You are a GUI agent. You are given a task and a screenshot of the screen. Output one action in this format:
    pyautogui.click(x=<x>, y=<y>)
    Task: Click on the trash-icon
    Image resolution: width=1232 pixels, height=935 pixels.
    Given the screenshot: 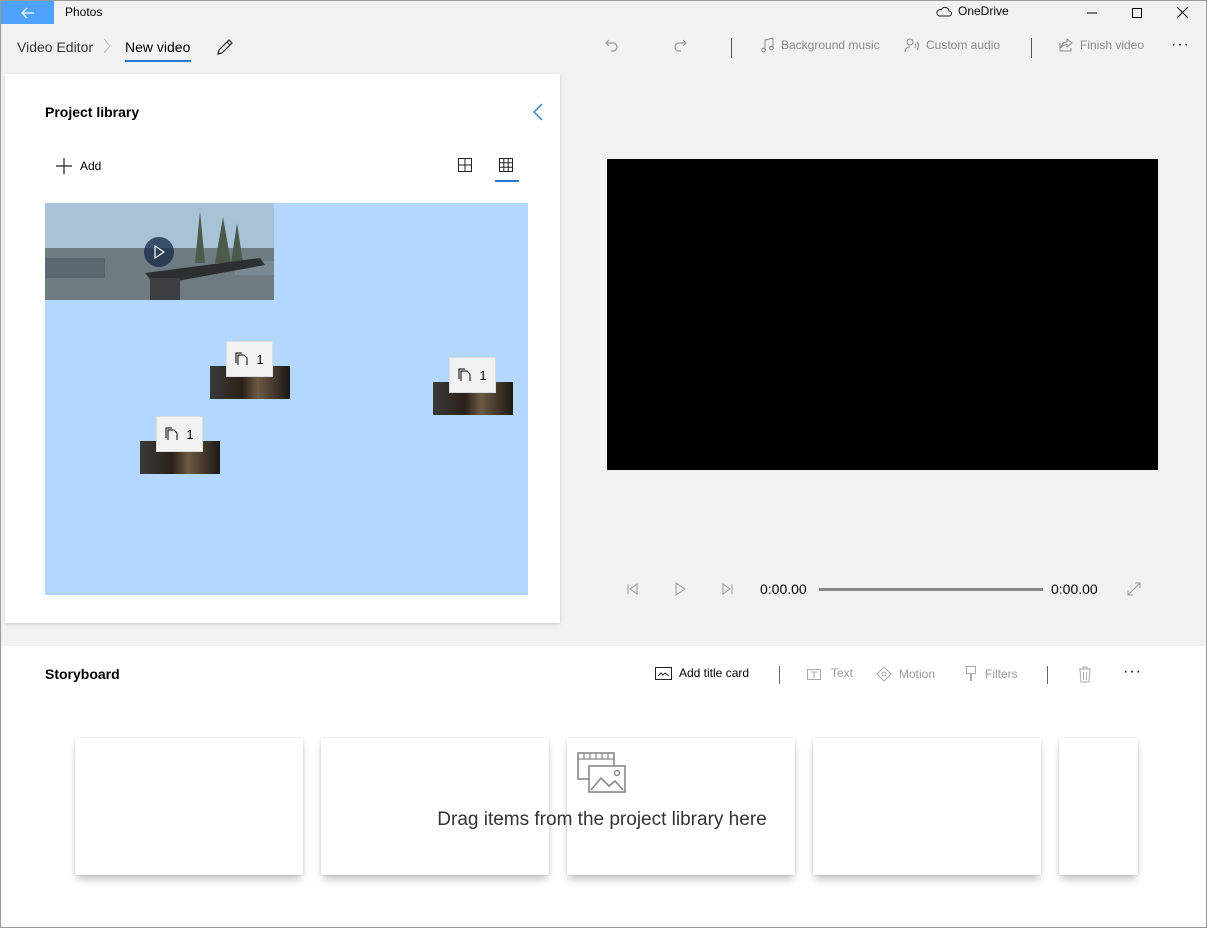 What is the action you would take?
    pyautogui.click(x=1085, y=674)
    